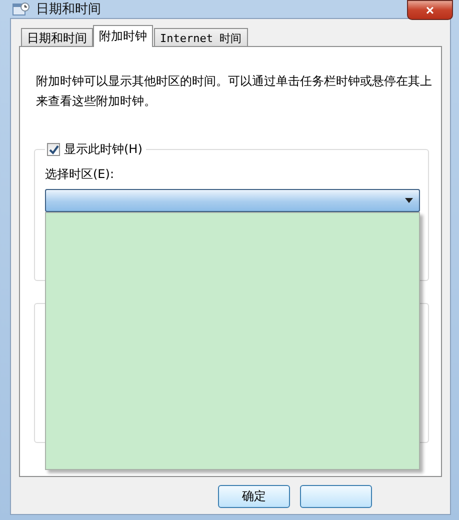  What do you see at coordinates (68, 9) in the screenshot?
I see `window-title: 日期和时间` at bounding box center [68, 9].